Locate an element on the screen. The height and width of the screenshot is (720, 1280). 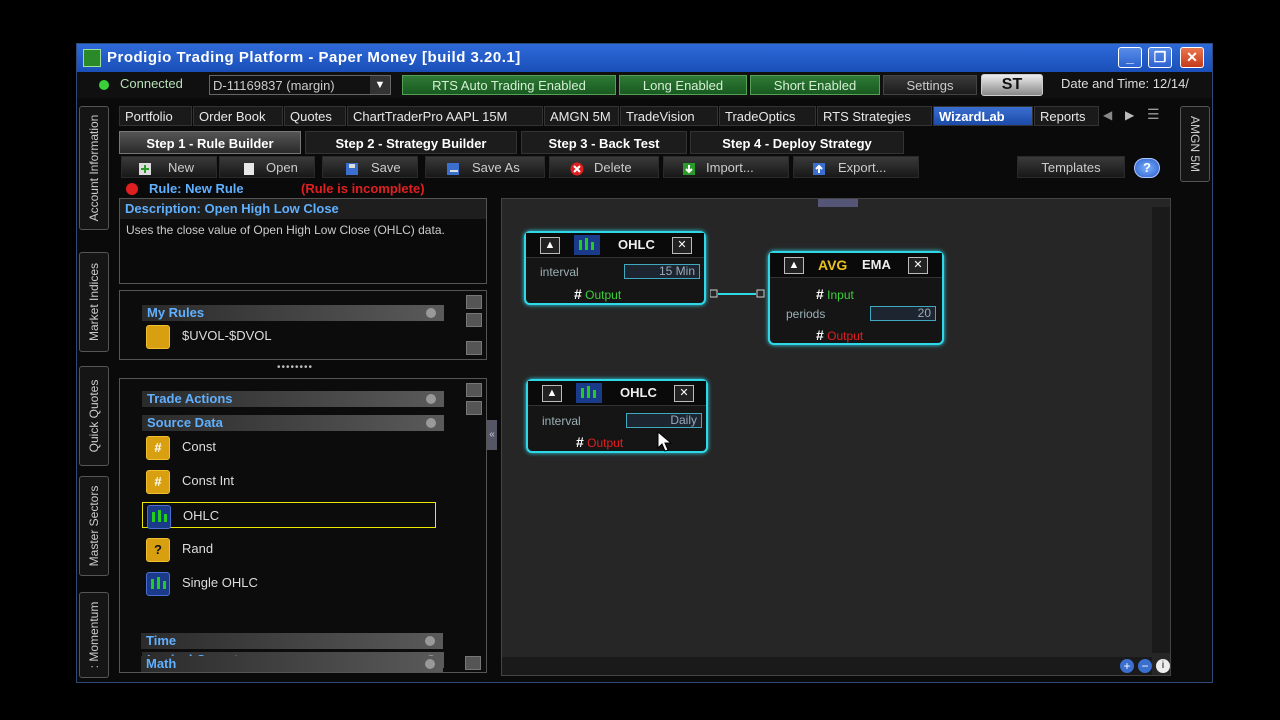
tab-quotes: Quotes is located at coordinates (315, 116).